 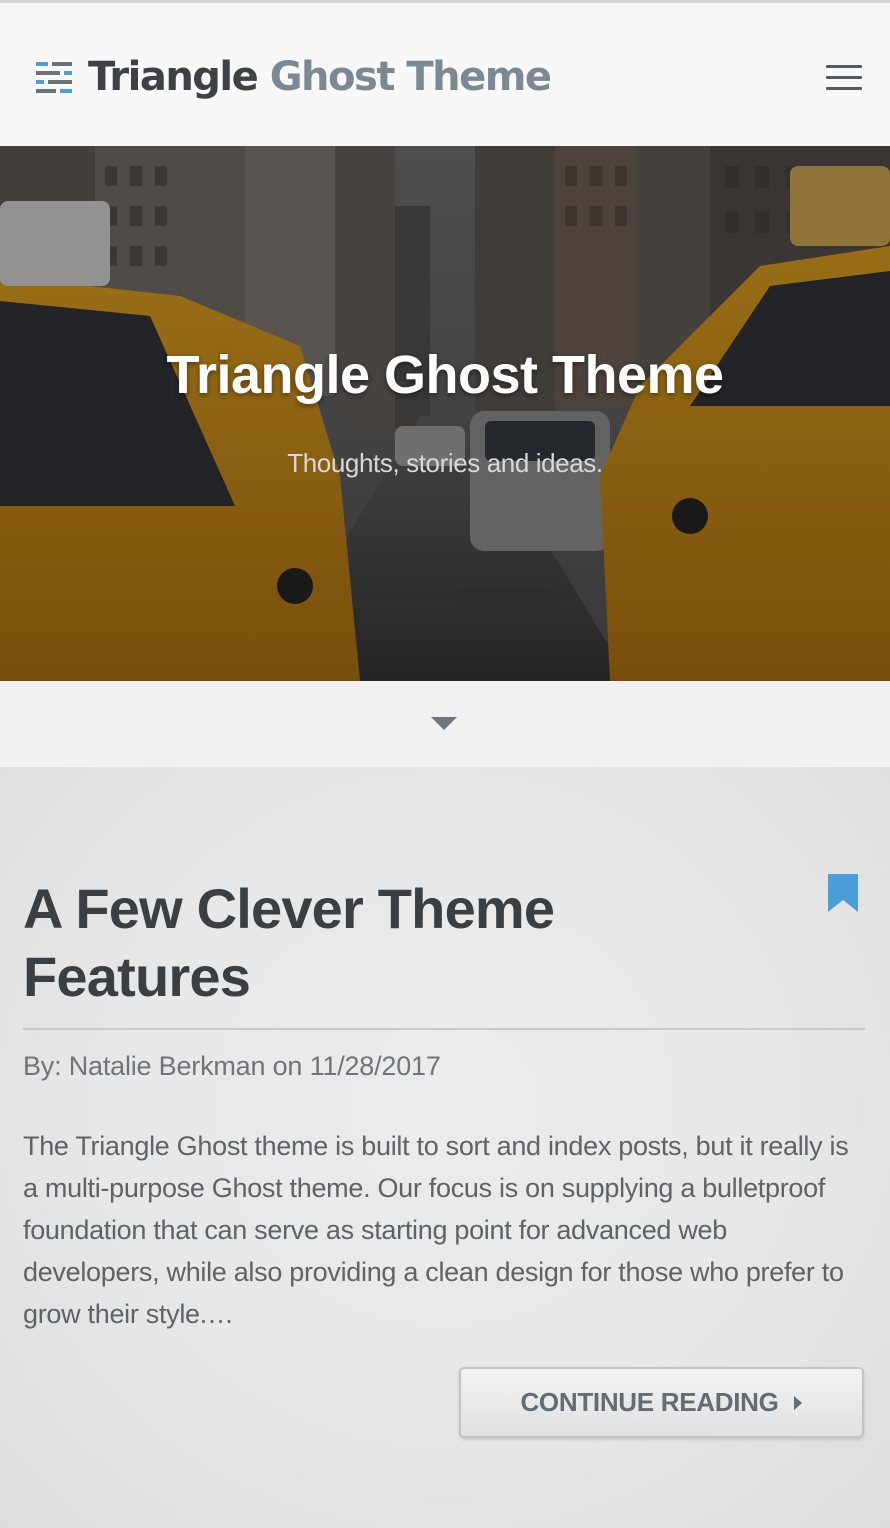 I want to click on post-date: 11/28/2017, so click(x=375, y=1066).